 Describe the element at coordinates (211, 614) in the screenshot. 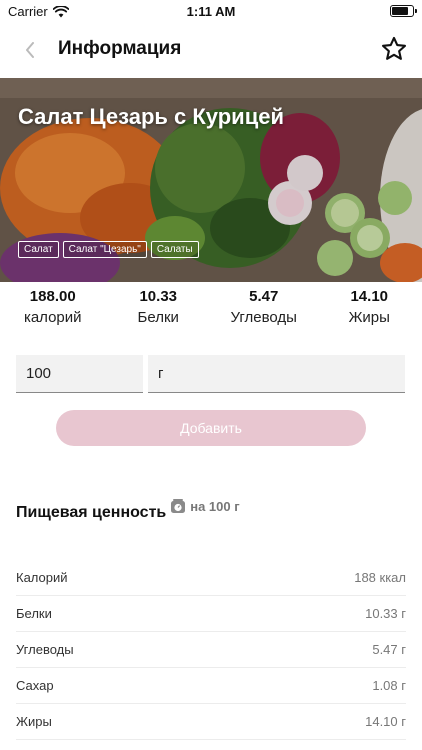

I see `table-row: Белки 10.33 г` at that location.